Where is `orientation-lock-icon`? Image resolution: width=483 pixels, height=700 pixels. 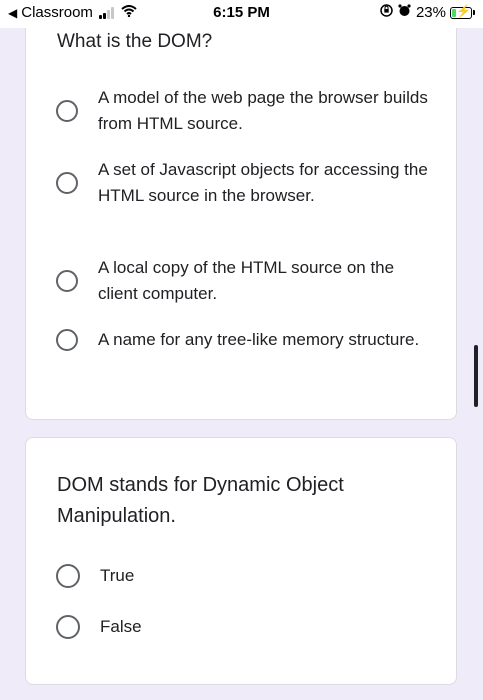
orientation-lock-icon is located at coordinates (386, 12).